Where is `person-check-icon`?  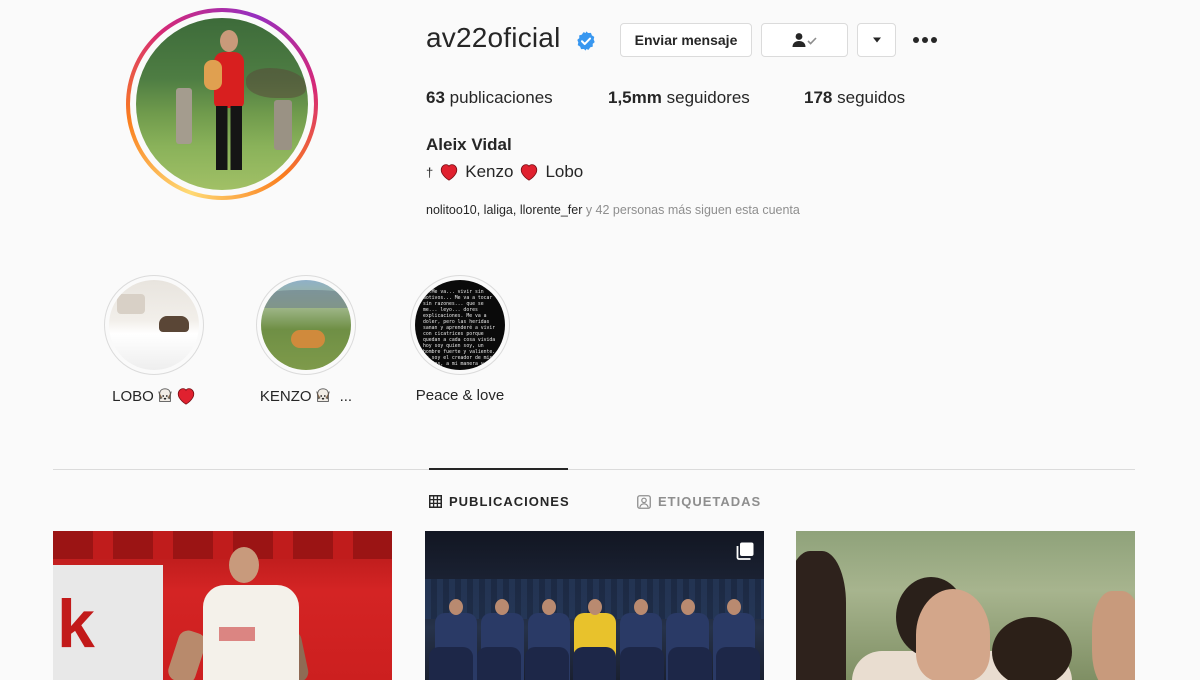
person-check-icon is located at coordinates (804, 40).